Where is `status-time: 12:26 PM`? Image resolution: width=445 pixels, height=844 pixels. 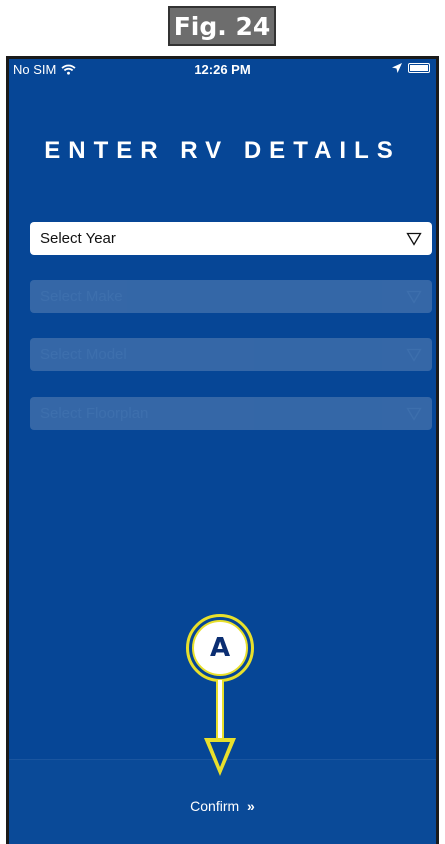 status-time: 12:26 PM is located at coordinates (222, 69).